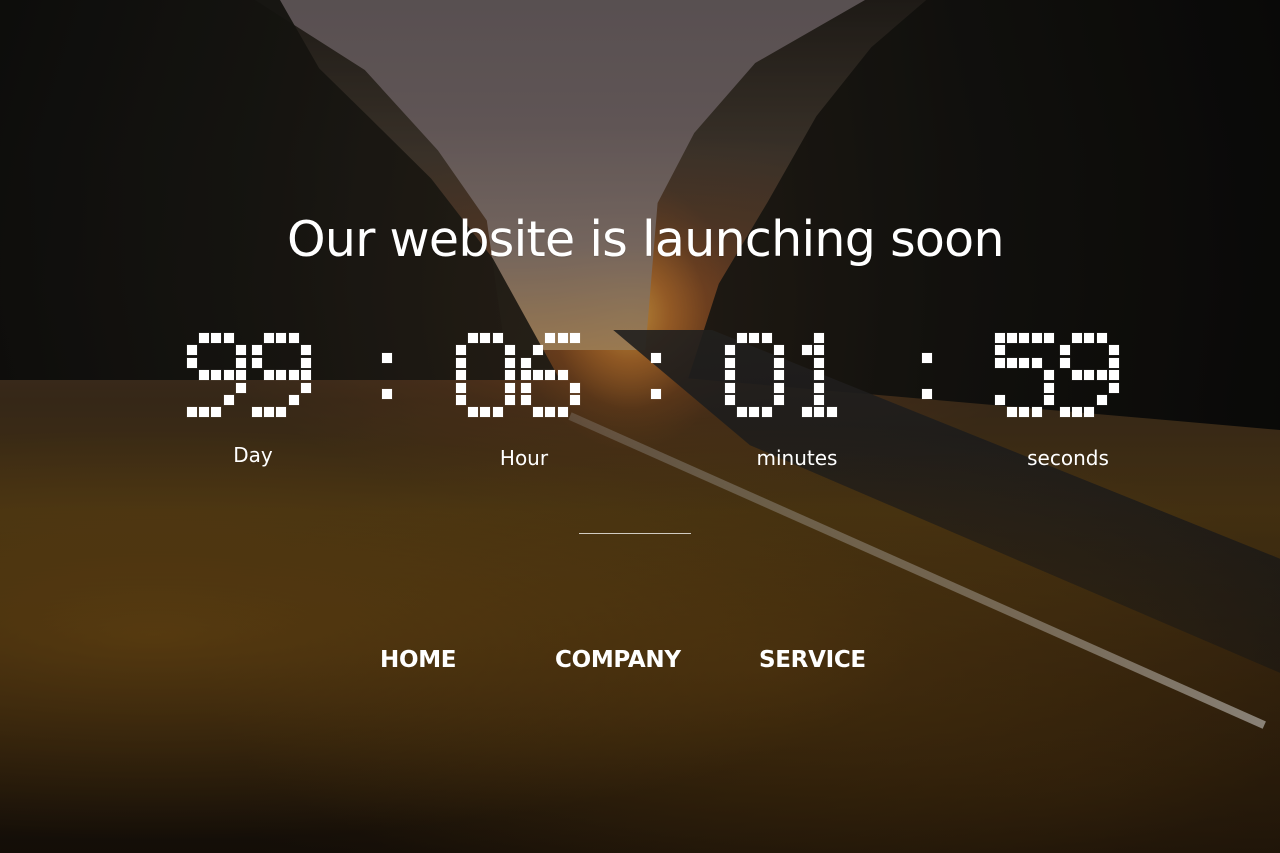  I want to click on section-divider, so click(635, 533).